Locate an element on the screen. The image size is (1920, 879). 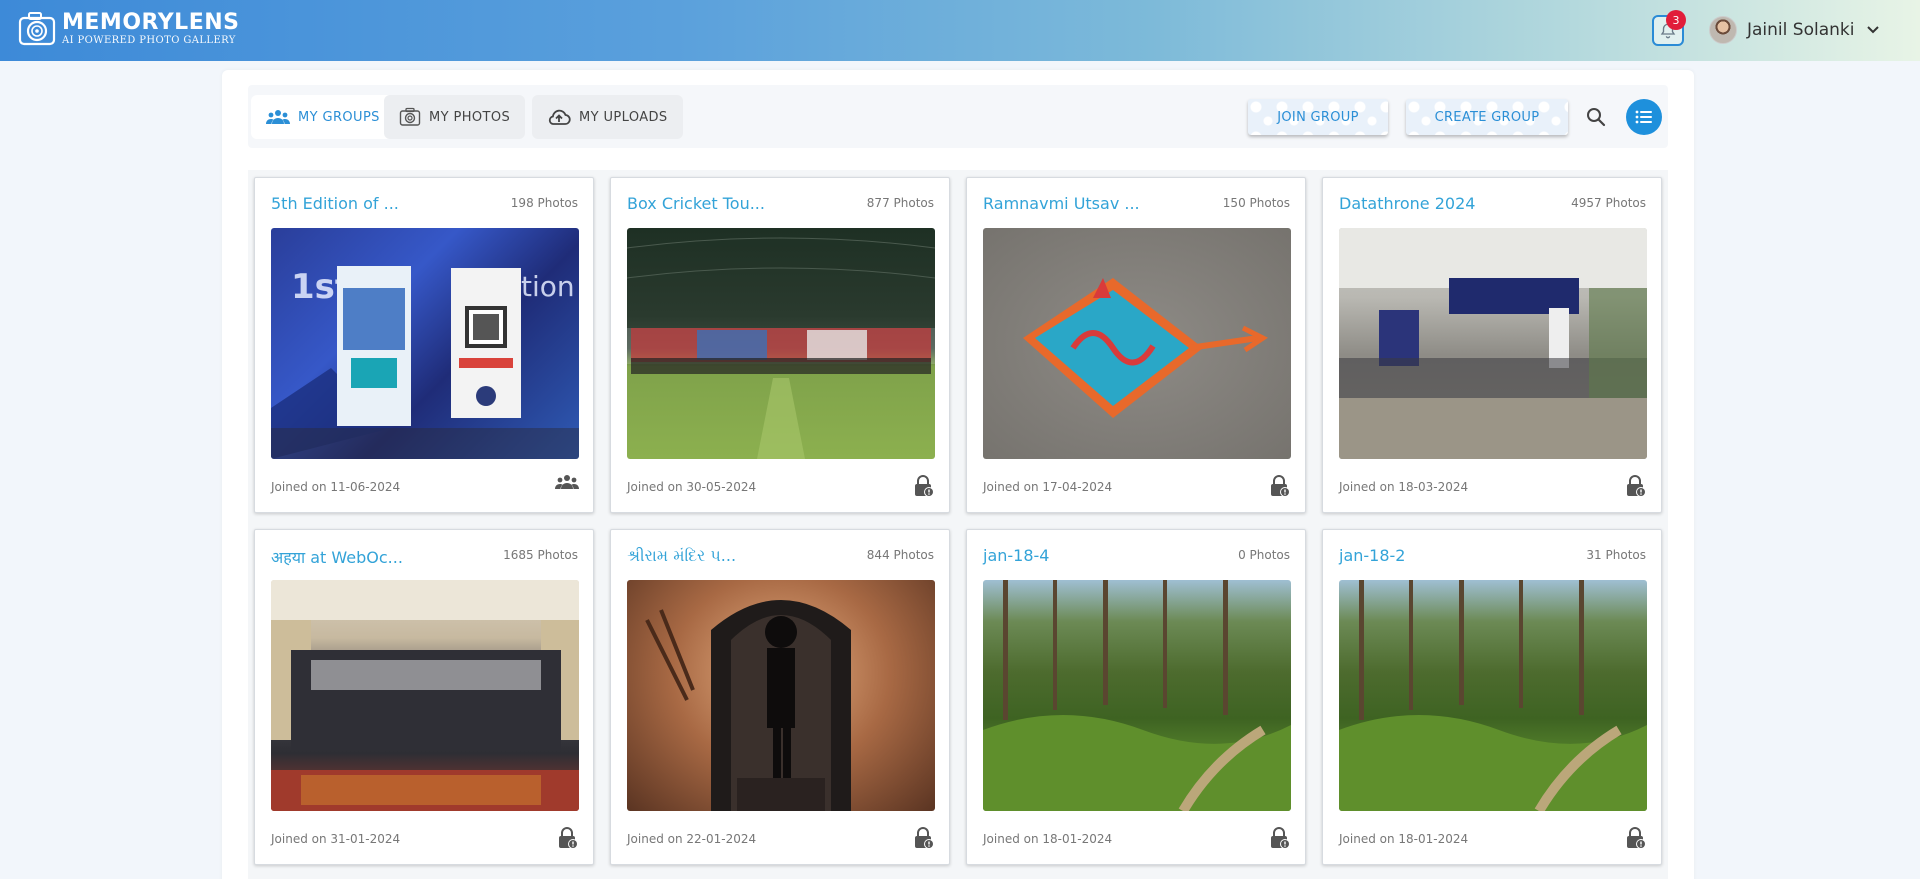
camera-logo-icon is located at coordinates (37, 29).